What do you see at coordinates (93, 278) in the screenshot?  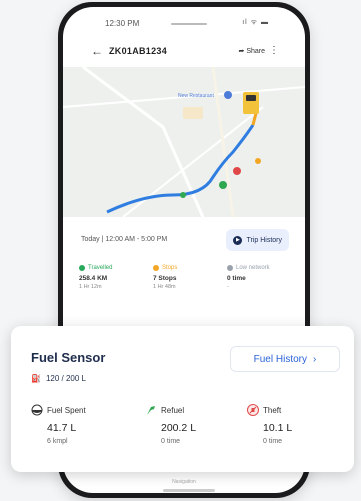 I see `stat-value: 258.4 KM` at bounding box center [93, 278].